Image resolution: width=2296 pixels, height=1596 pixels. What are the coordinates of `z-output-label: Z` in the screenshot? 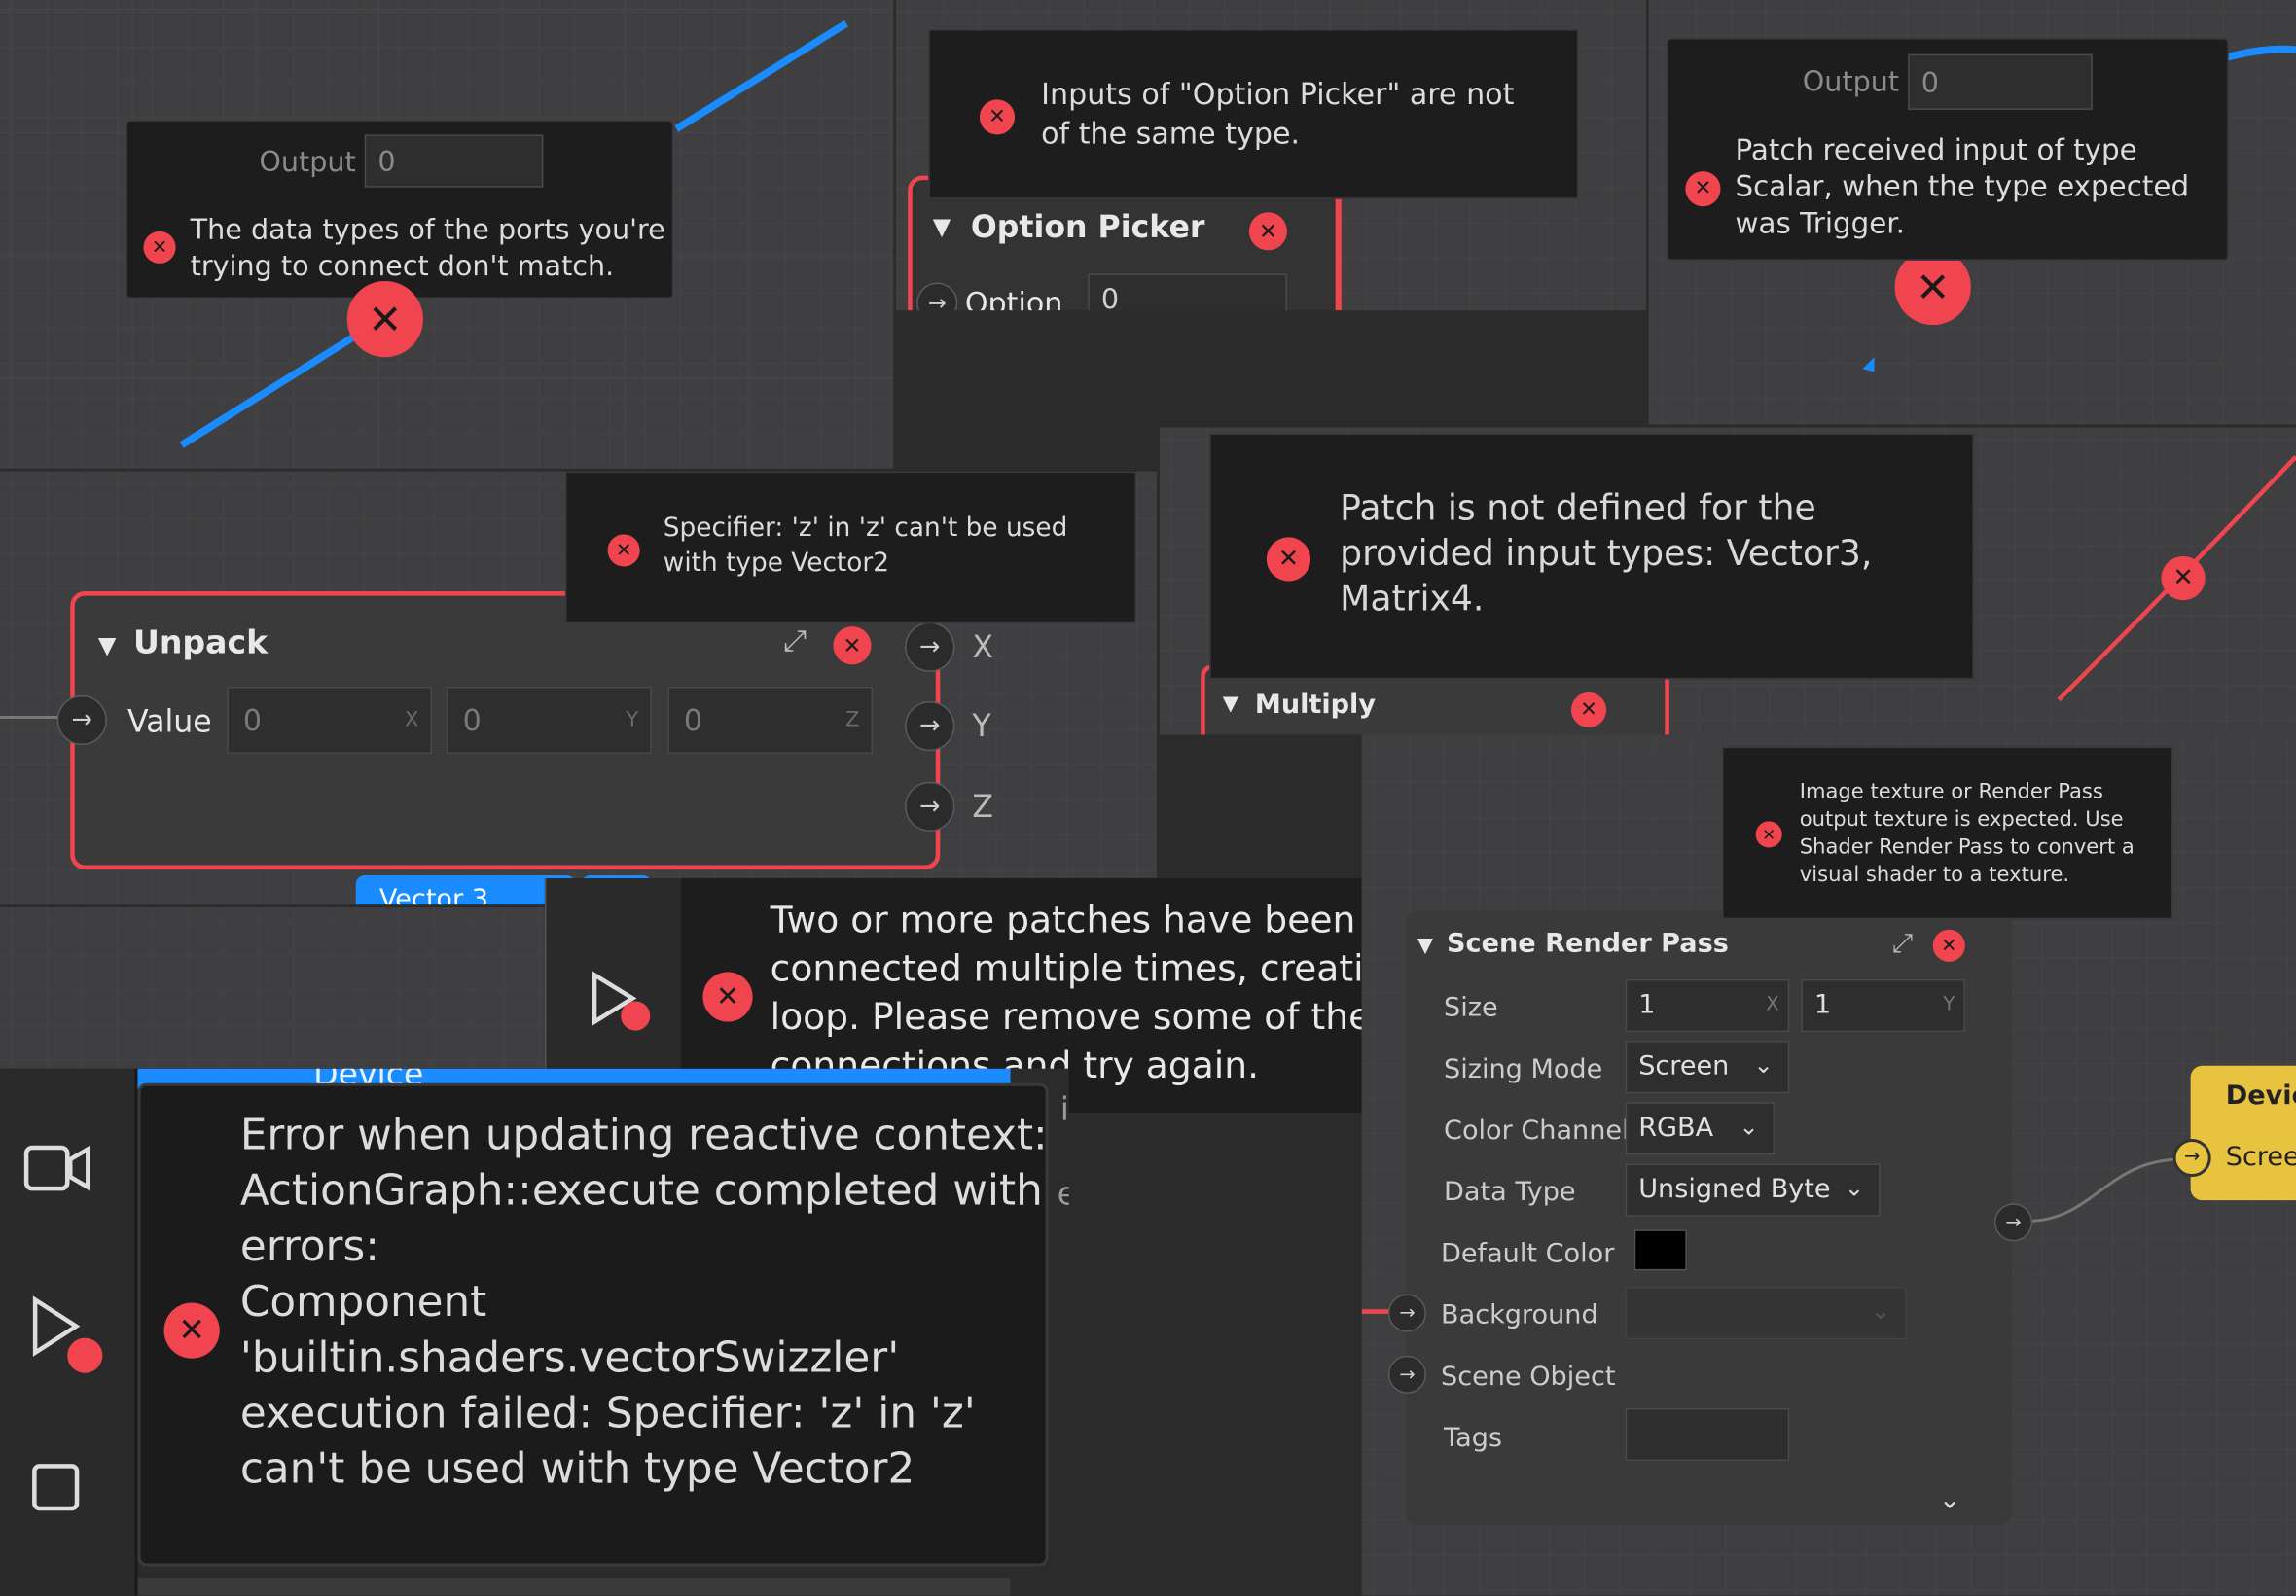 It's located at (983, 807).